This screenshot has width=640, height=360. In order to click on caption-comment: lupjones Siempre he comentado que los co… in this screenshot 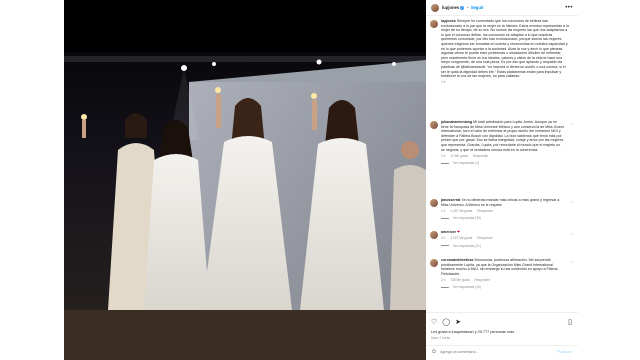, I will do `click(502, 52)`.